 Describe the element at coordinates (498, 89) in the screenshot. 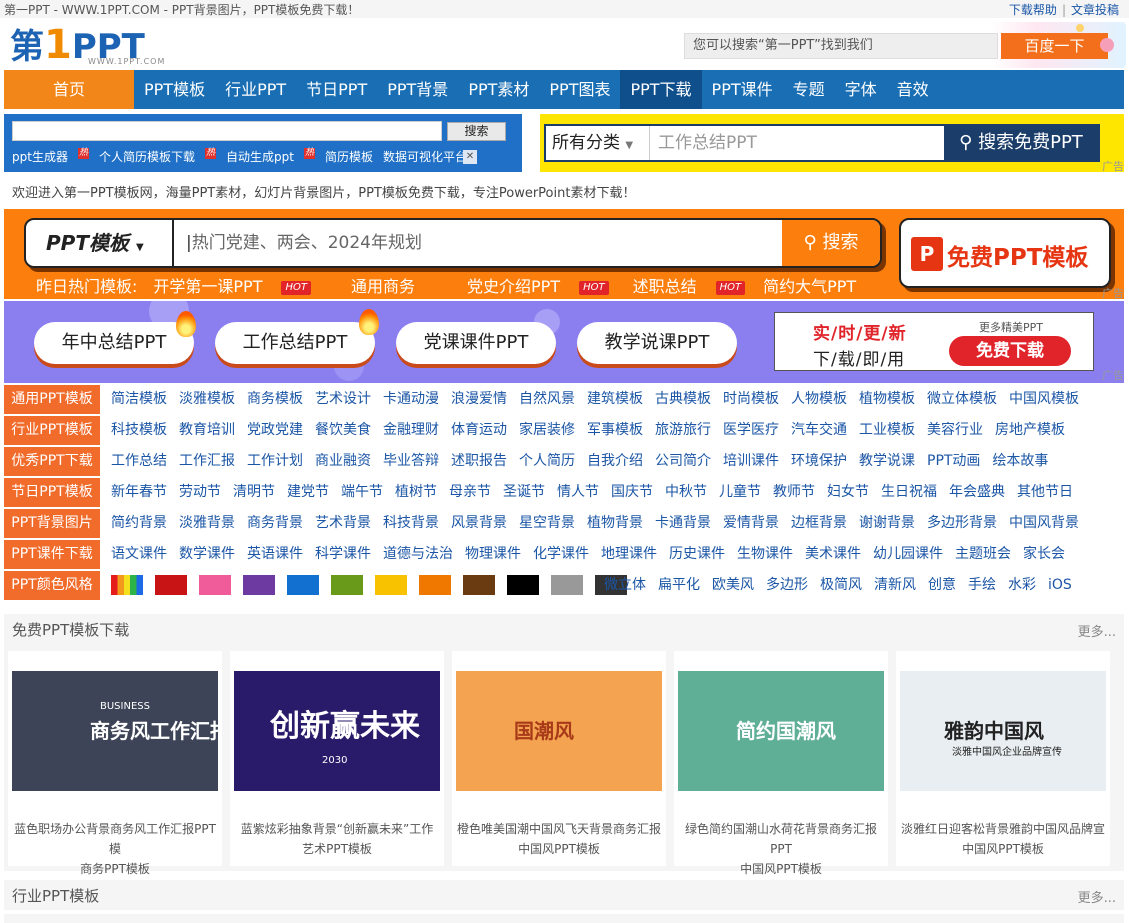

I see `nav-item-material: PPT素材` at that location.